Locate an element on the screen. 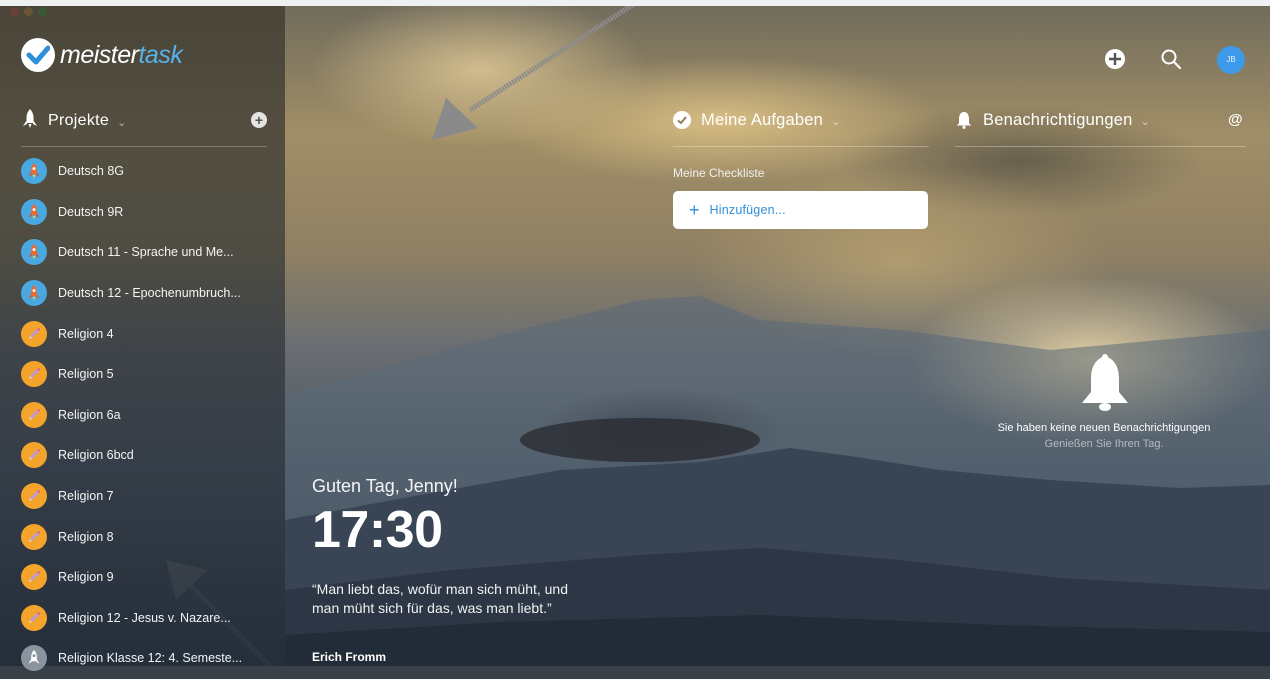 The width and height of the screenshot is (1270, 679). no-notifications-text: Sie haben keine neuen Benachrichtigungen is located at coordinates (1104, 428).